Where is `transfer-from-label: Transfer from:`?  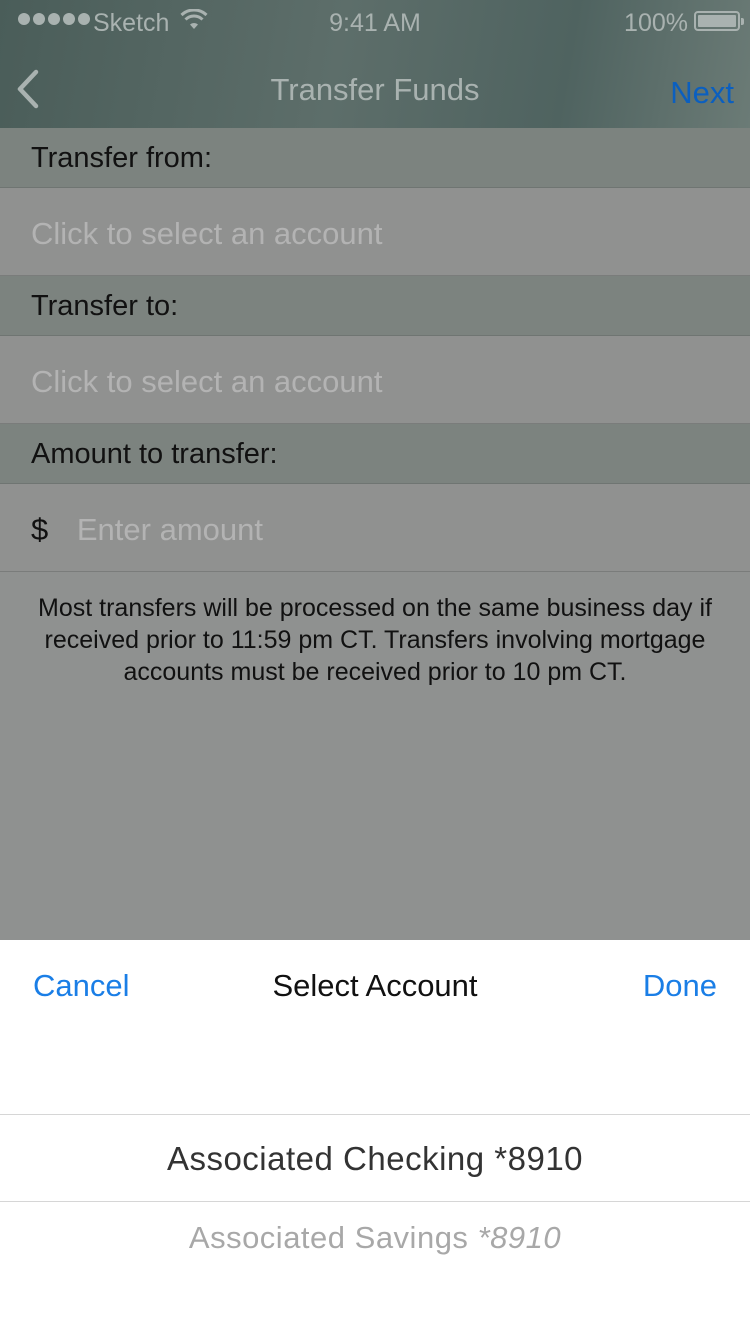
transfer-from-label: Transfer from: is located at coordinates (122, 158).